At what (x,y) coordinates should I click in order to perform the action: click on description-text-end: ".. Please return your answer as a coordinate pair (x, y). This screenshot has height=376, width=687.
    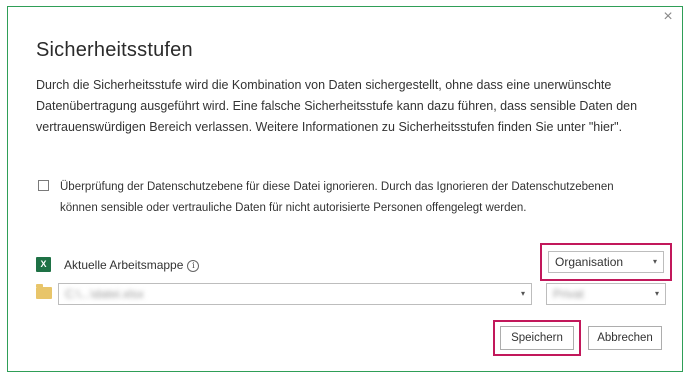
    Looking at the image, I should click on (618, 127).